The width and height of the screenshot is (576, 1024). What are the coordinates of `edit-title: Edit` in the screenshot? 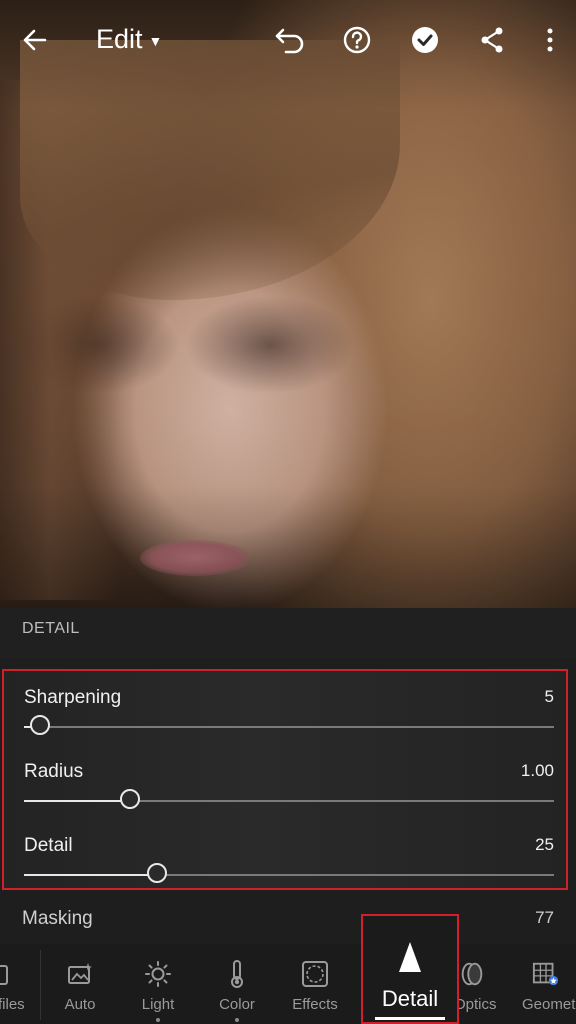 It's located at (119, 39).